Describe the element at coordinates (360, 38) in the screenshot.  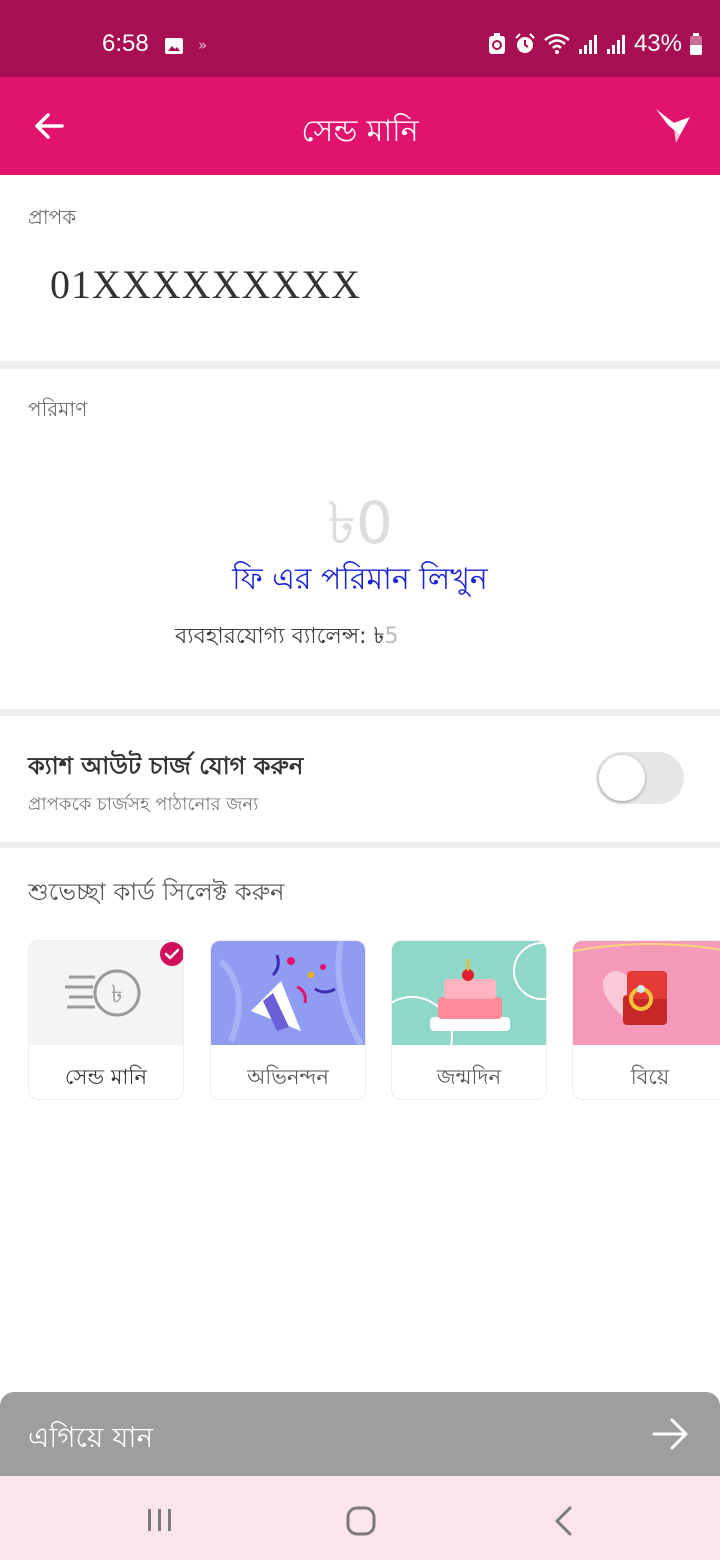
I see `status-bar: 6:58 » 43%` at that location.